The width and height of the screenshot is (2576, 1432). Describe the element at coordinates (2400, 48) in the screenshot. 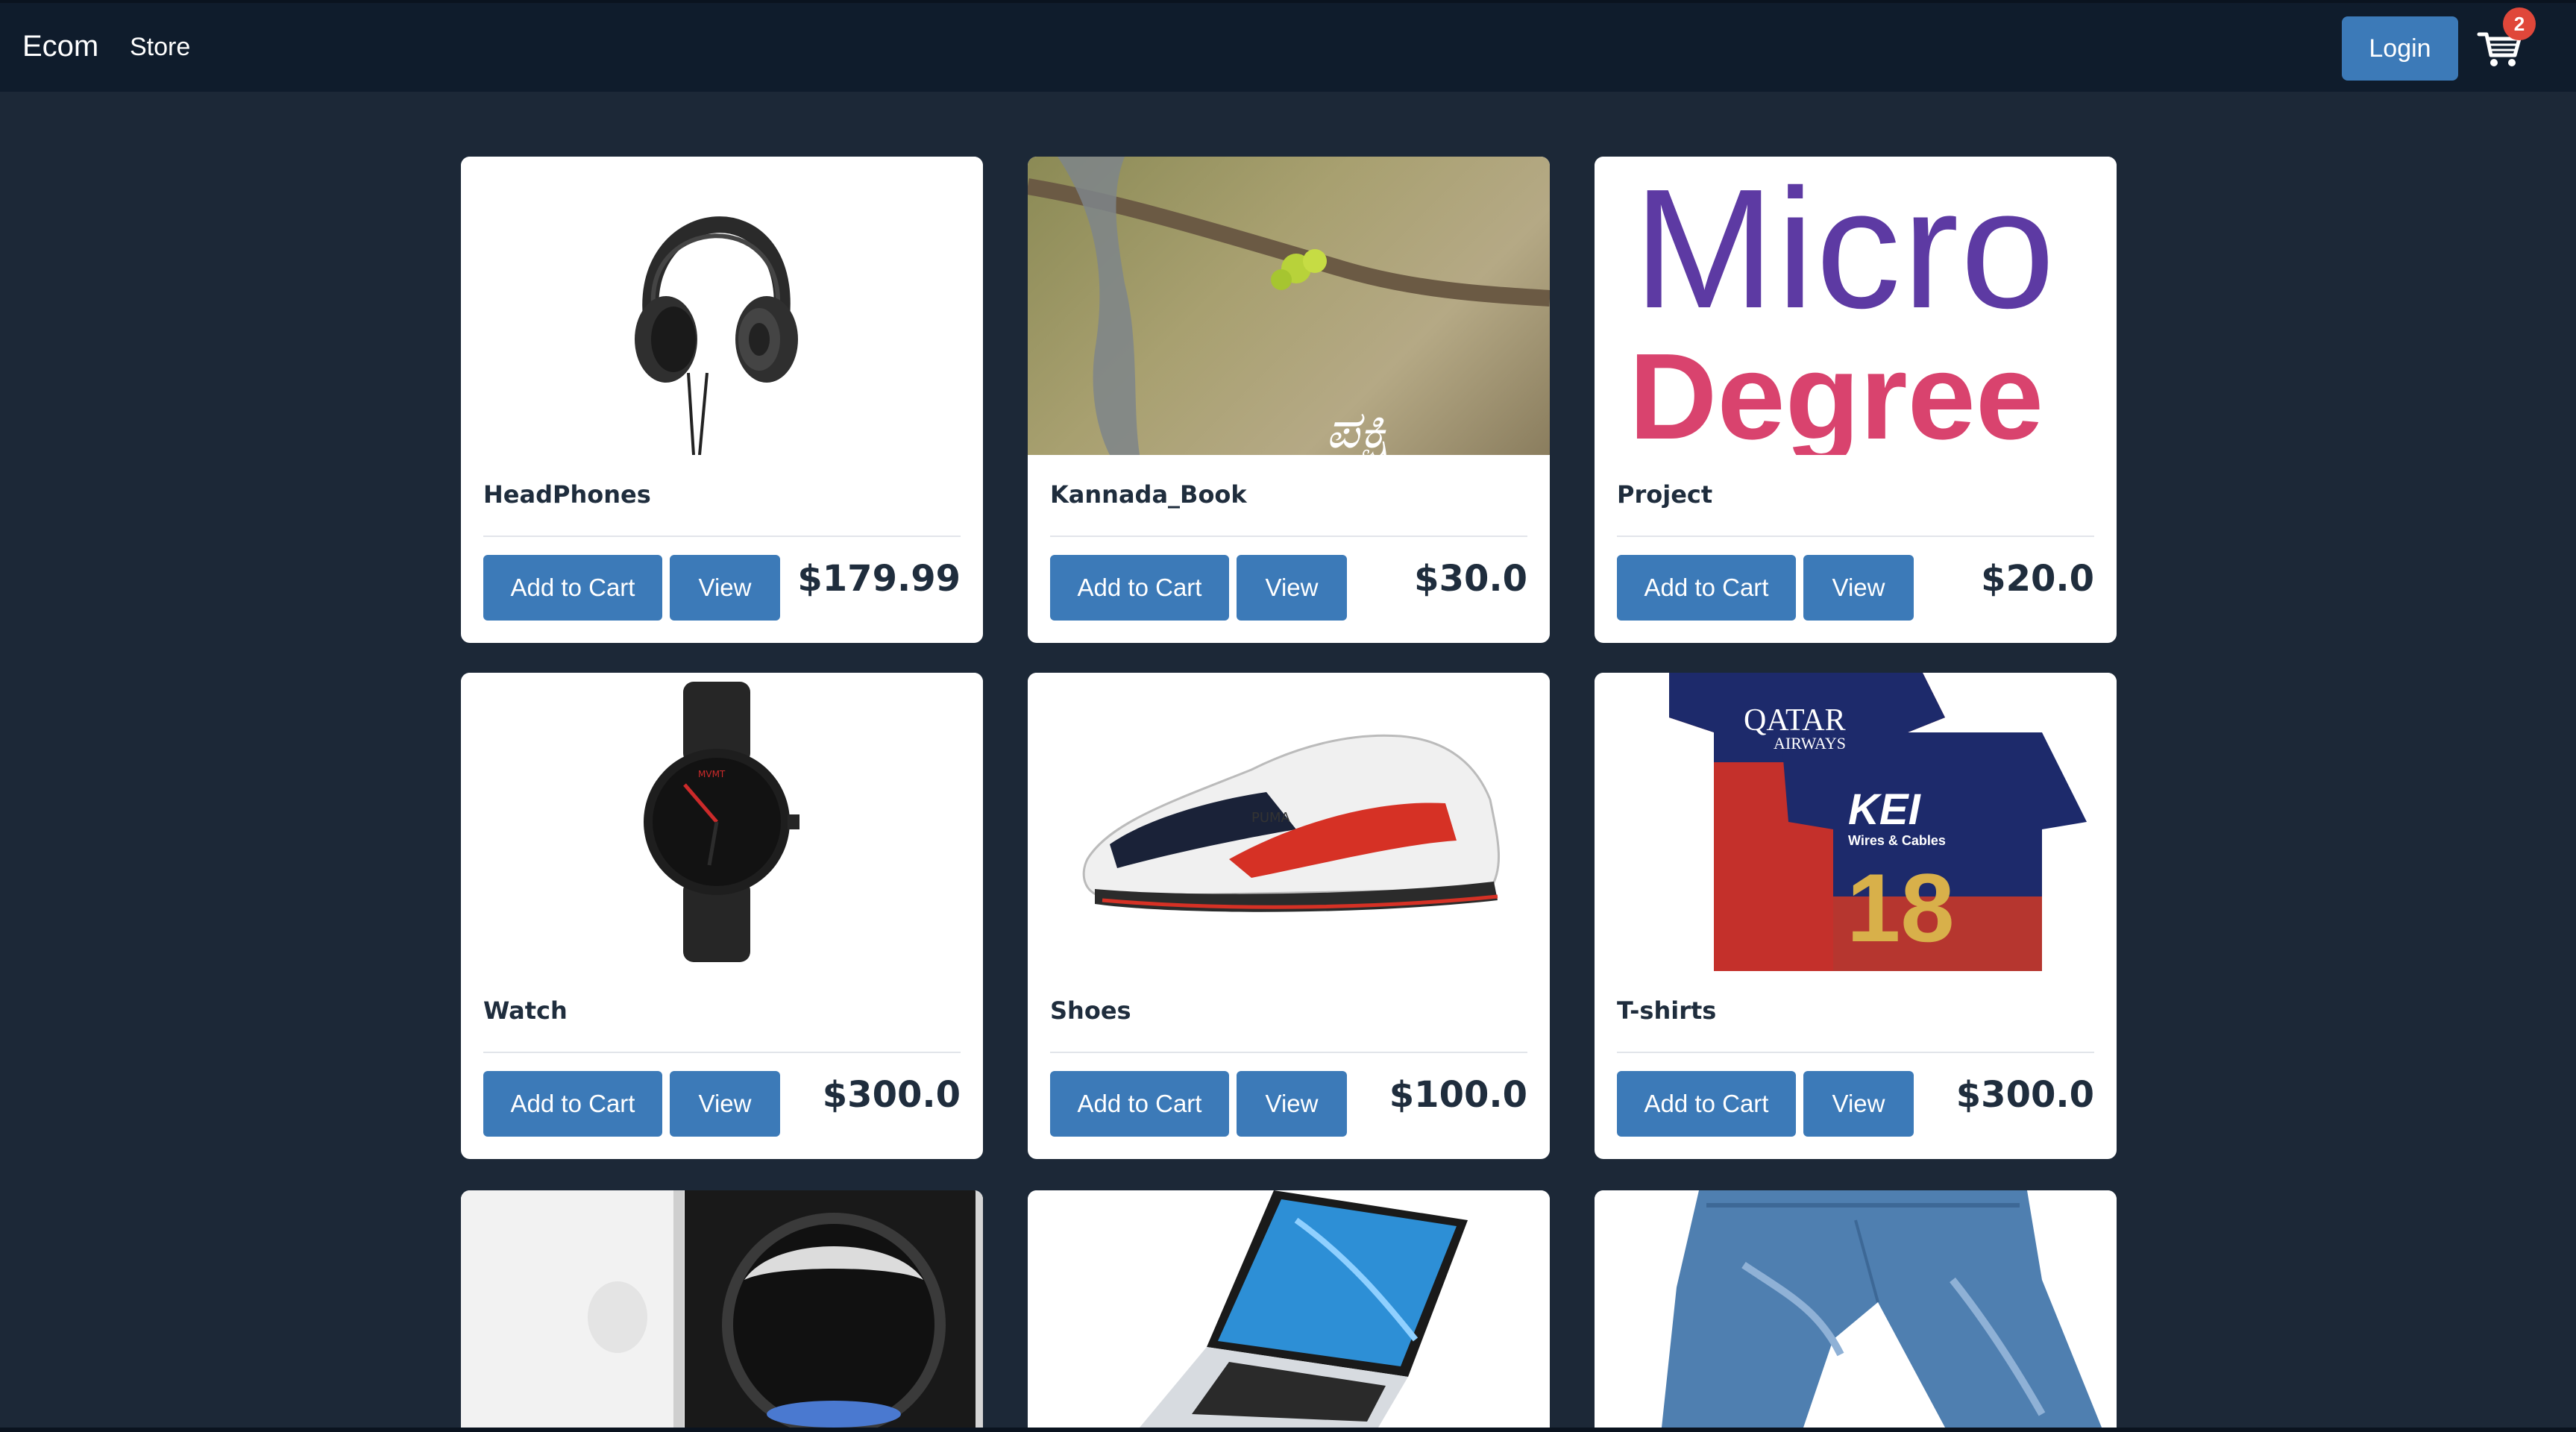

I see `login-button: Login` at that location.